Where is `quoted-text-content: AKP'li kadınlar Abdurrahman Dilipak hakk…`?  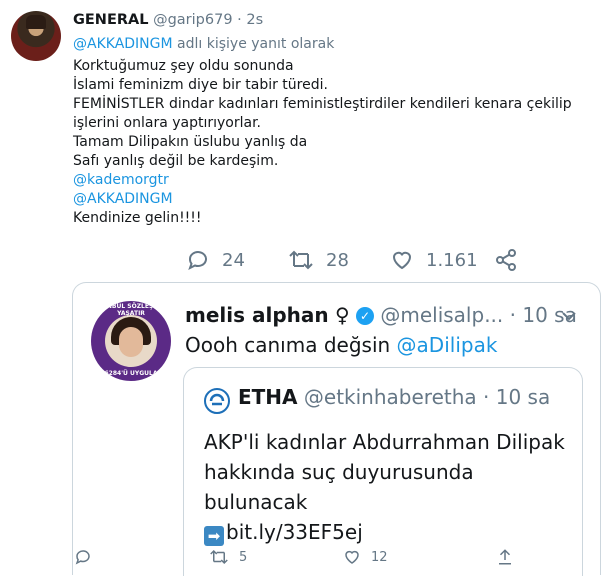 quoted-text-content: AKP'li kadınlar Abdurrahman Dilipak hakk… is located at coordinates (384, 472).